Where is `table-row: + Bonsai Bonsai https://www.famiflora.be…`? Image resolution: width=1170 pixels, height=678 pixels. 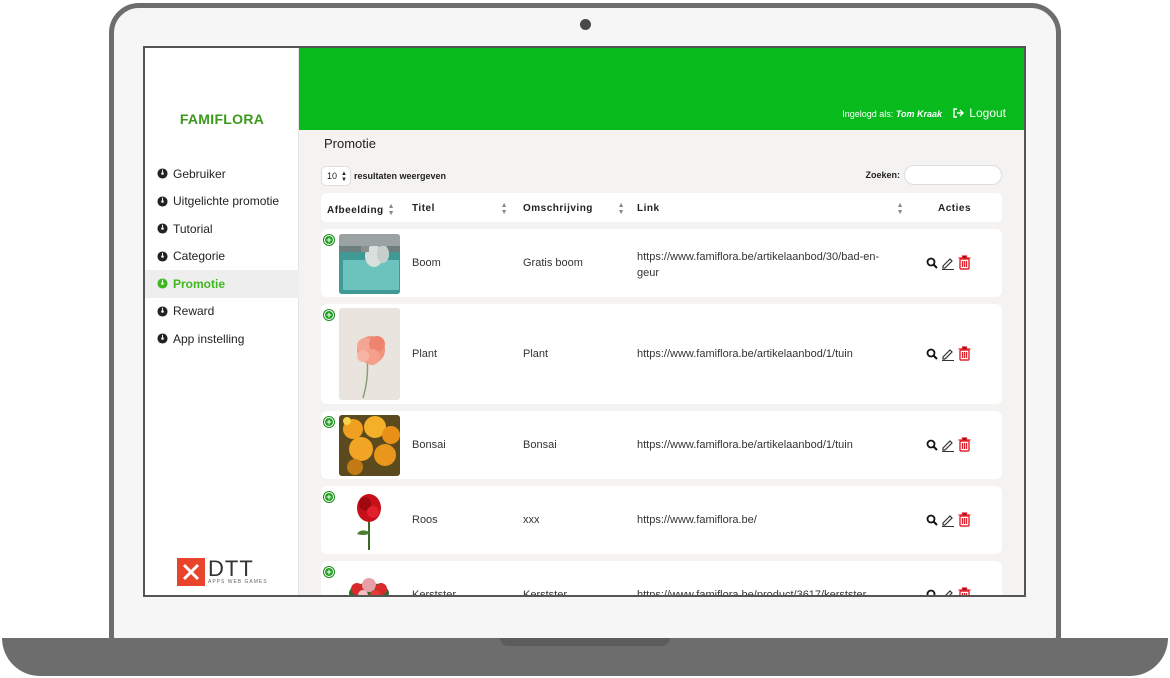
table-row: + Bonsai Bonsai https://www.famiflora.be… is located at coordinates (661, 445).